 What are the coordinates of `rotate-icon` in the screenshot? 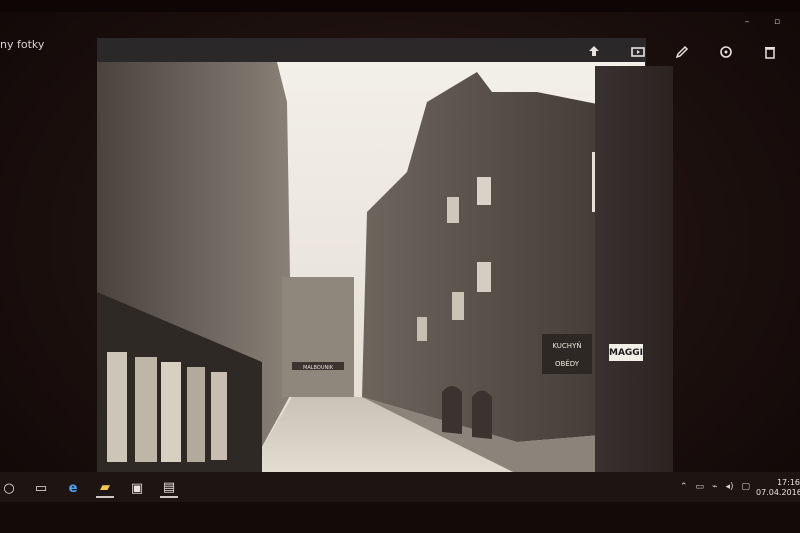 It's located at (726, 52).